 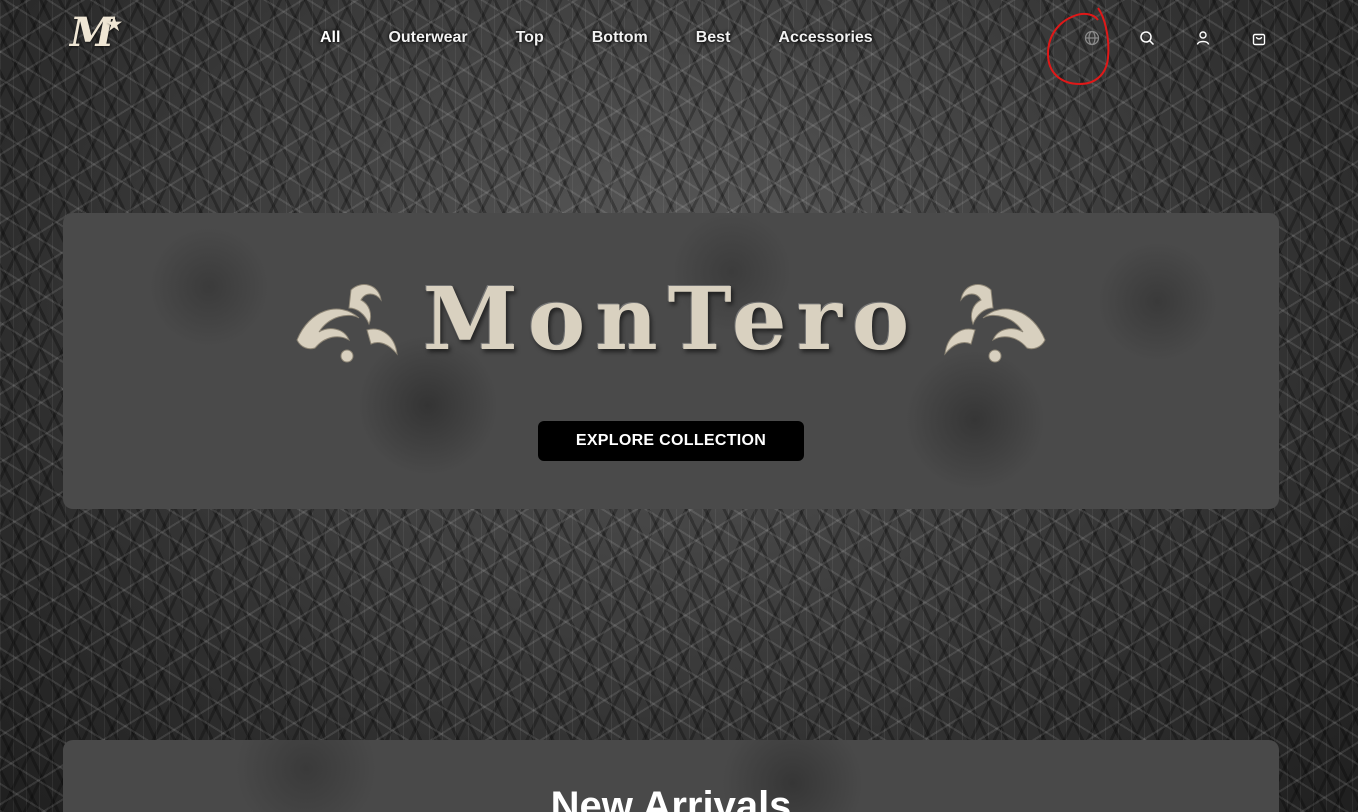 I want to click on left-flourish-icon, so click(x=347, y=323).